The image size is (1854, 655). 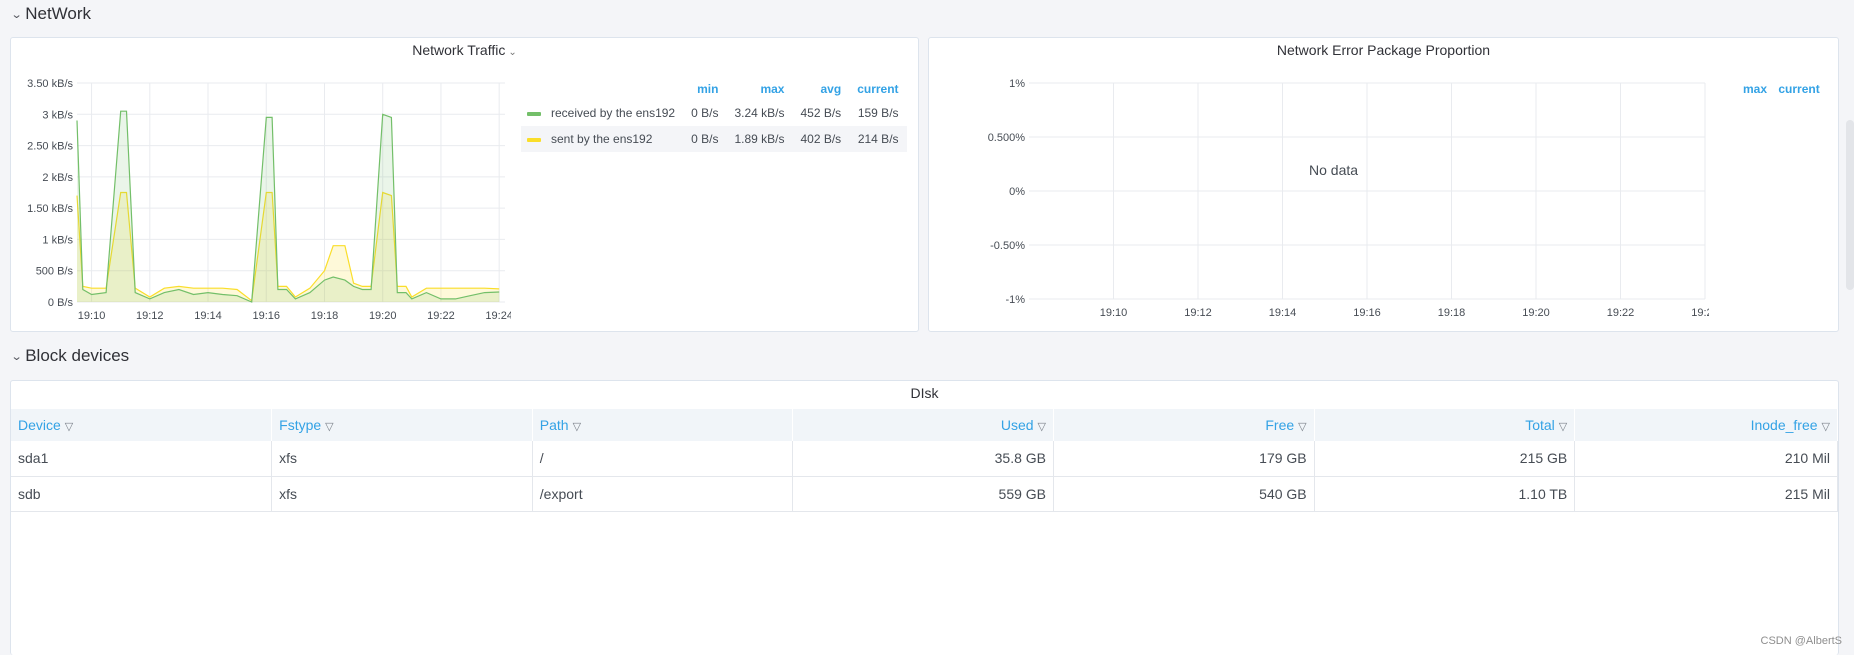 What do you see at coordinates (402, 425) in the screenshot?
I see `column-header-fstype: Fstype ▽` at bounding box center [402, 425].